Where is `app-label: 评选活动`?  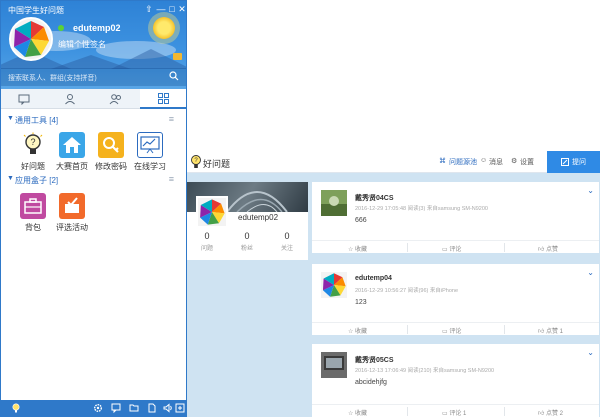 app-label: 评选活动 is located at coordinates (72, 227).